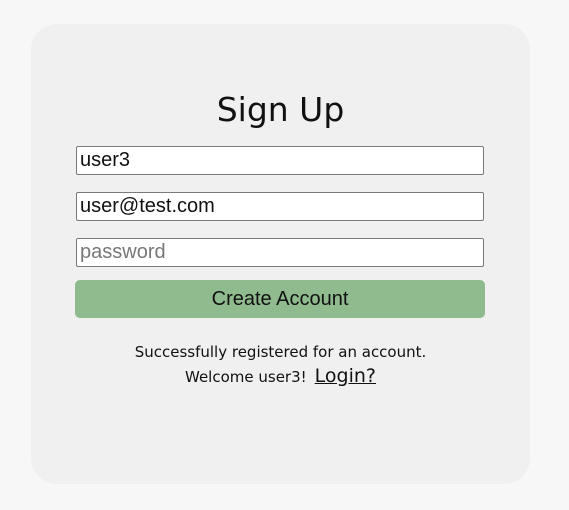 Image resolution: width=569 pixels, height=510 pixels. I want to click on welcome-line: Welcome user3! Login?, so click(280, 376).